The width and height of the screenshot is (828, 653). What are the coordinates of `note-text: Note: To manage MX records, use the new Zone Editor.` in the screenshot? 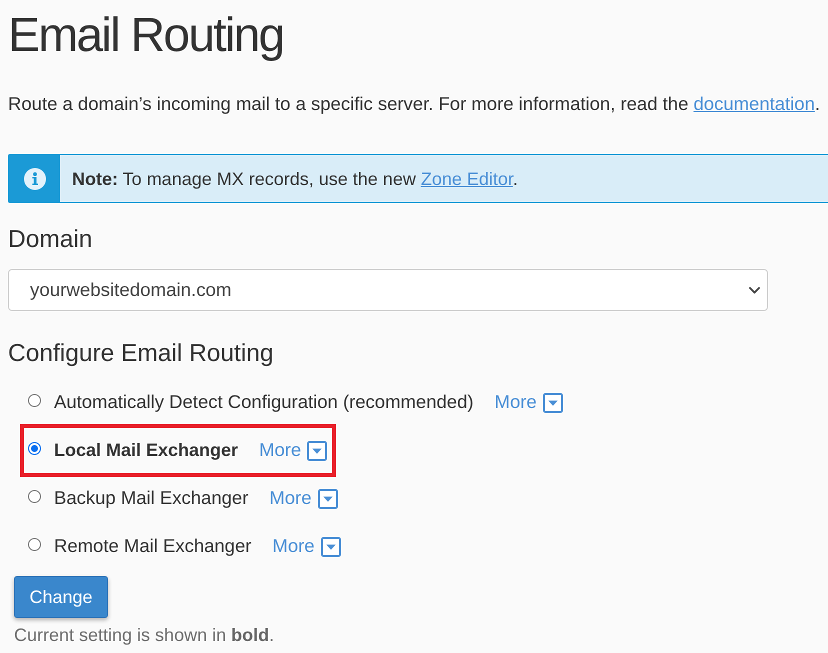 It's located at (295, 179).